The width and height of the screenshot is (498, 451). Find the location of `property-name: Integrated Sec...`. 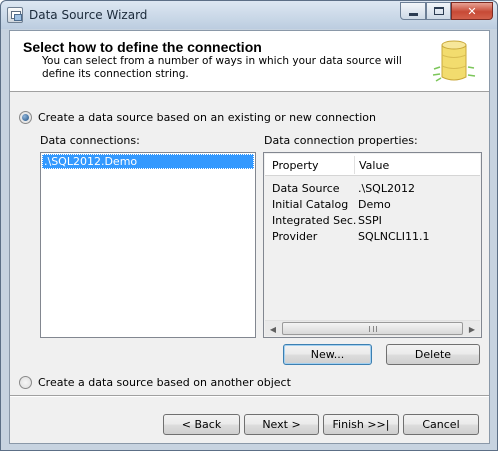

property-name: Integrated Sec... is located at coordinates (314, 220).